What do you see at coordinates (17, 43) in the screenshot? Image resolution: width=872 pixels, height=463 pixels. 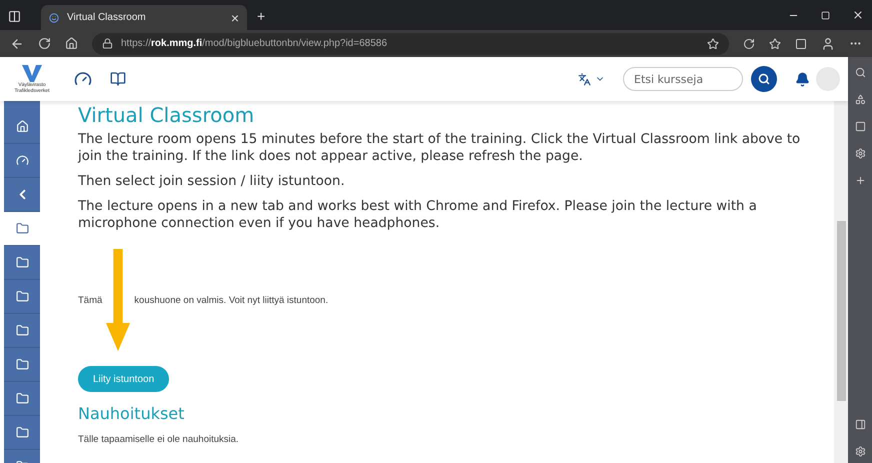 I see `back-button` at bounding box center [17, 43].